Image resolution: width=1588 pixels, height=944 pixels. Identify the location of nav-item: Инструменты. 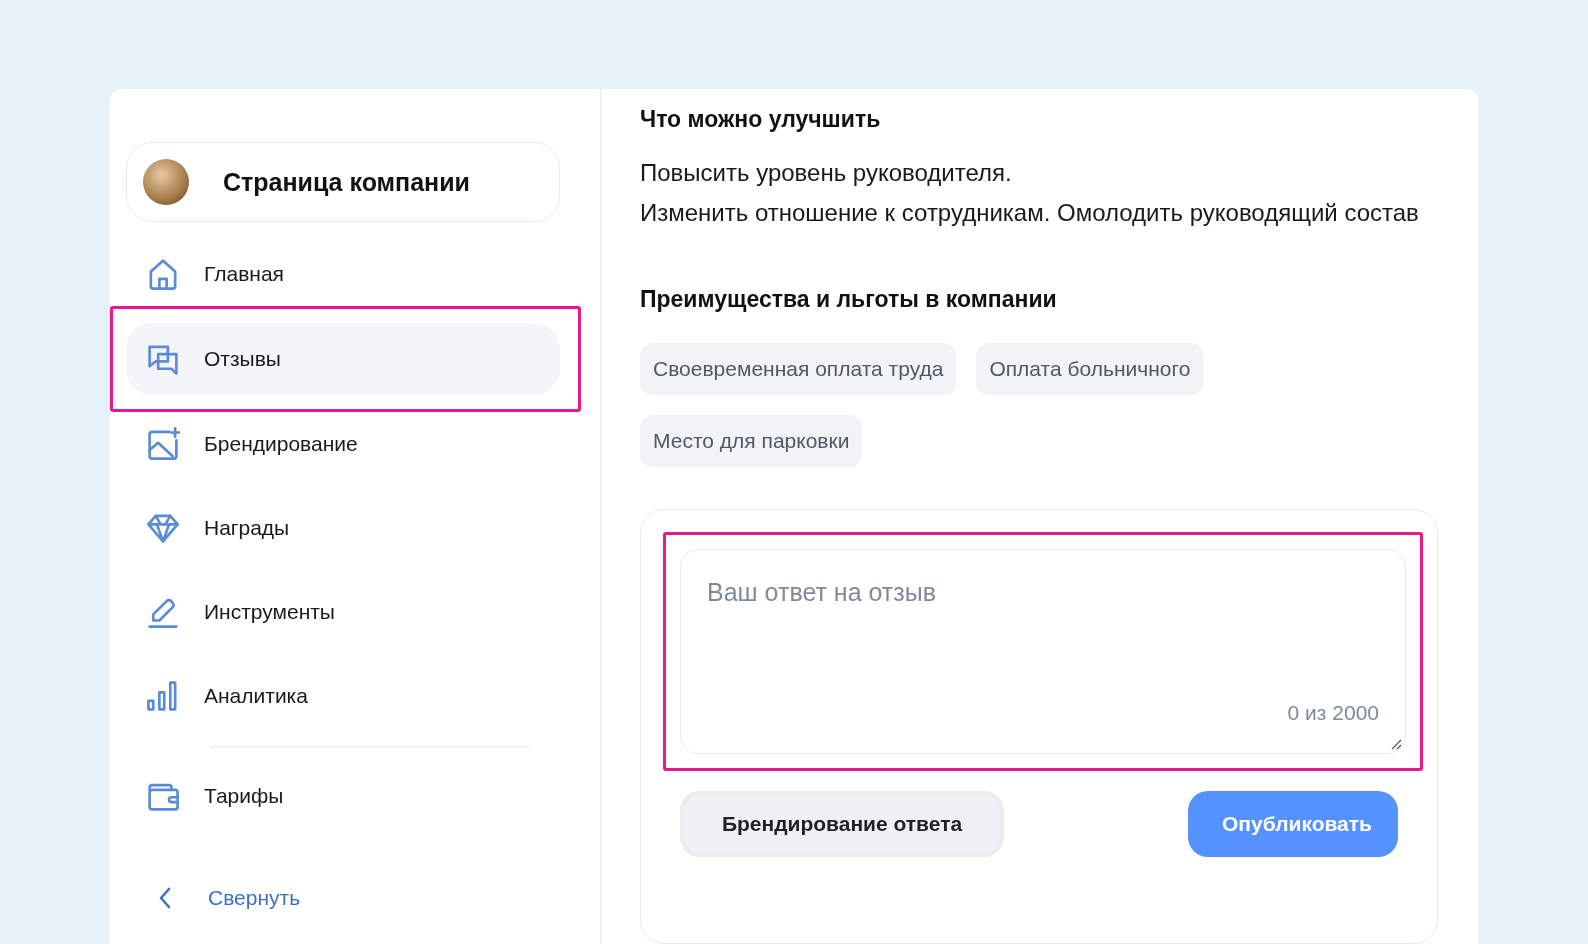
(343, 612).